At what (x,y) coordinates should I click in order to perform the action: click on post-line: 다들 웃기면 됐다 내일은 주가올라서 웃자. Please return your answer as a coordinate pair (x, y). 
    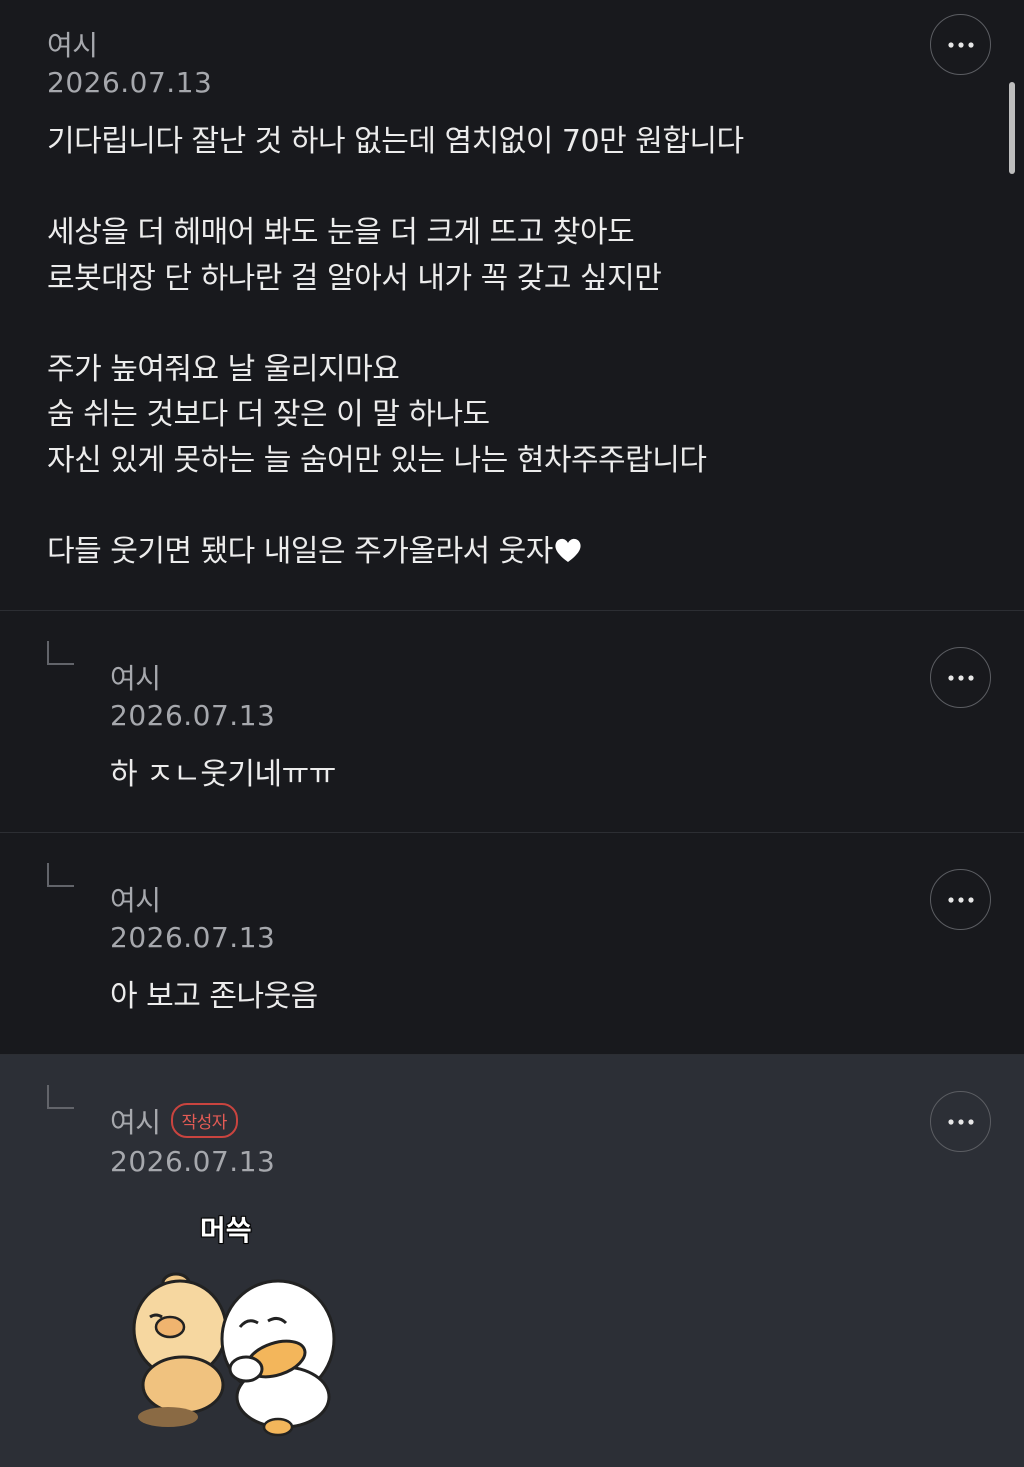
    Looking at the image, I should click on (300, 551).